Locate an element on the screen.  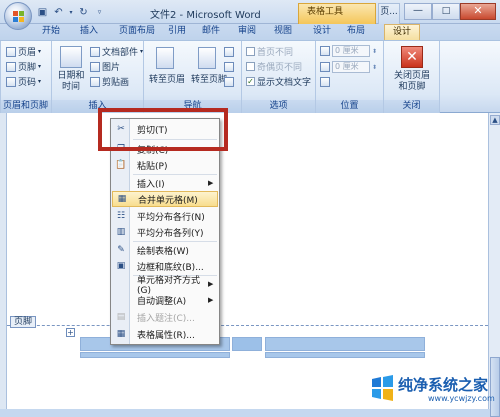
menu-item-cell-alignment: 单元格对齐方式(G) ▶ is located at coordinates (165, 286).